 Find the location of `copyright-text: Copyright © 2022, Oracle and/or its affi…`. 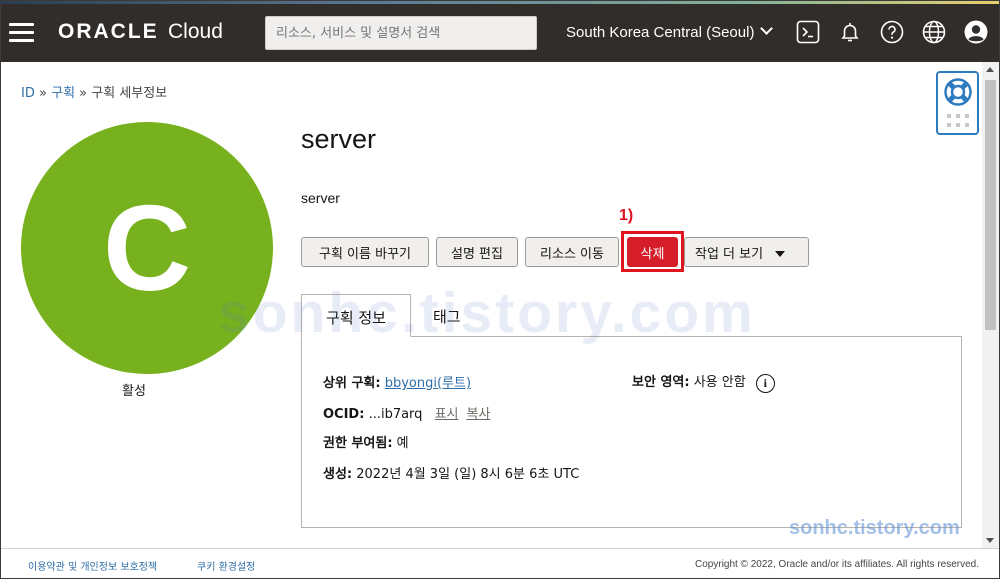

copyright-text: Copyright © 2022, Oracle and/or its affi… is located at coordinates (837, 564).